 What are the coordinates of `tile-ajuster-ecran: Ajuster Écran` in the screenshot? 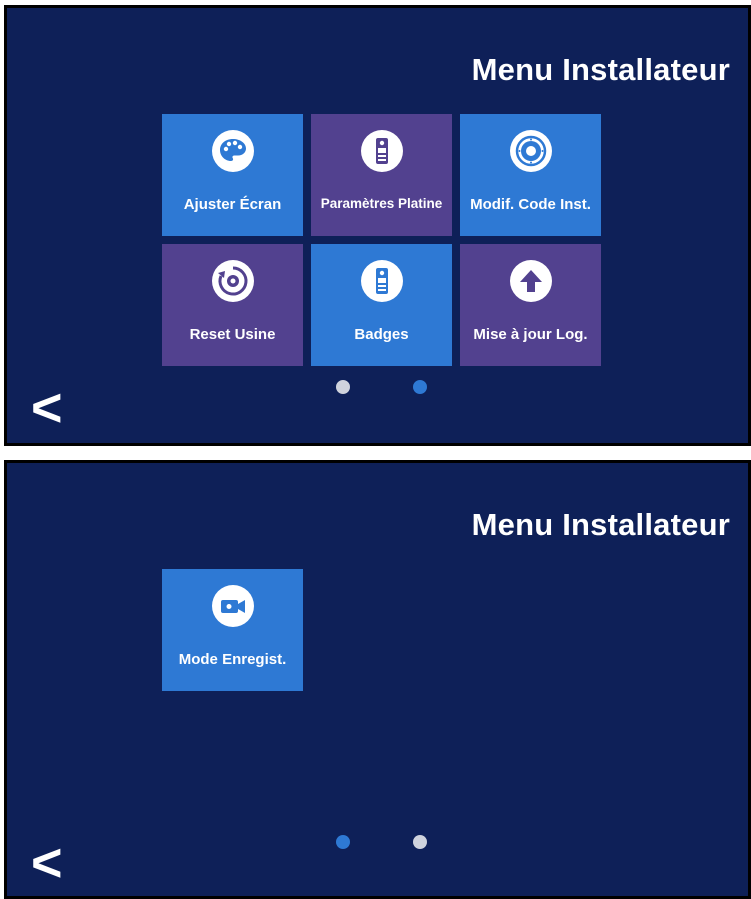 It's located at (232, 175).